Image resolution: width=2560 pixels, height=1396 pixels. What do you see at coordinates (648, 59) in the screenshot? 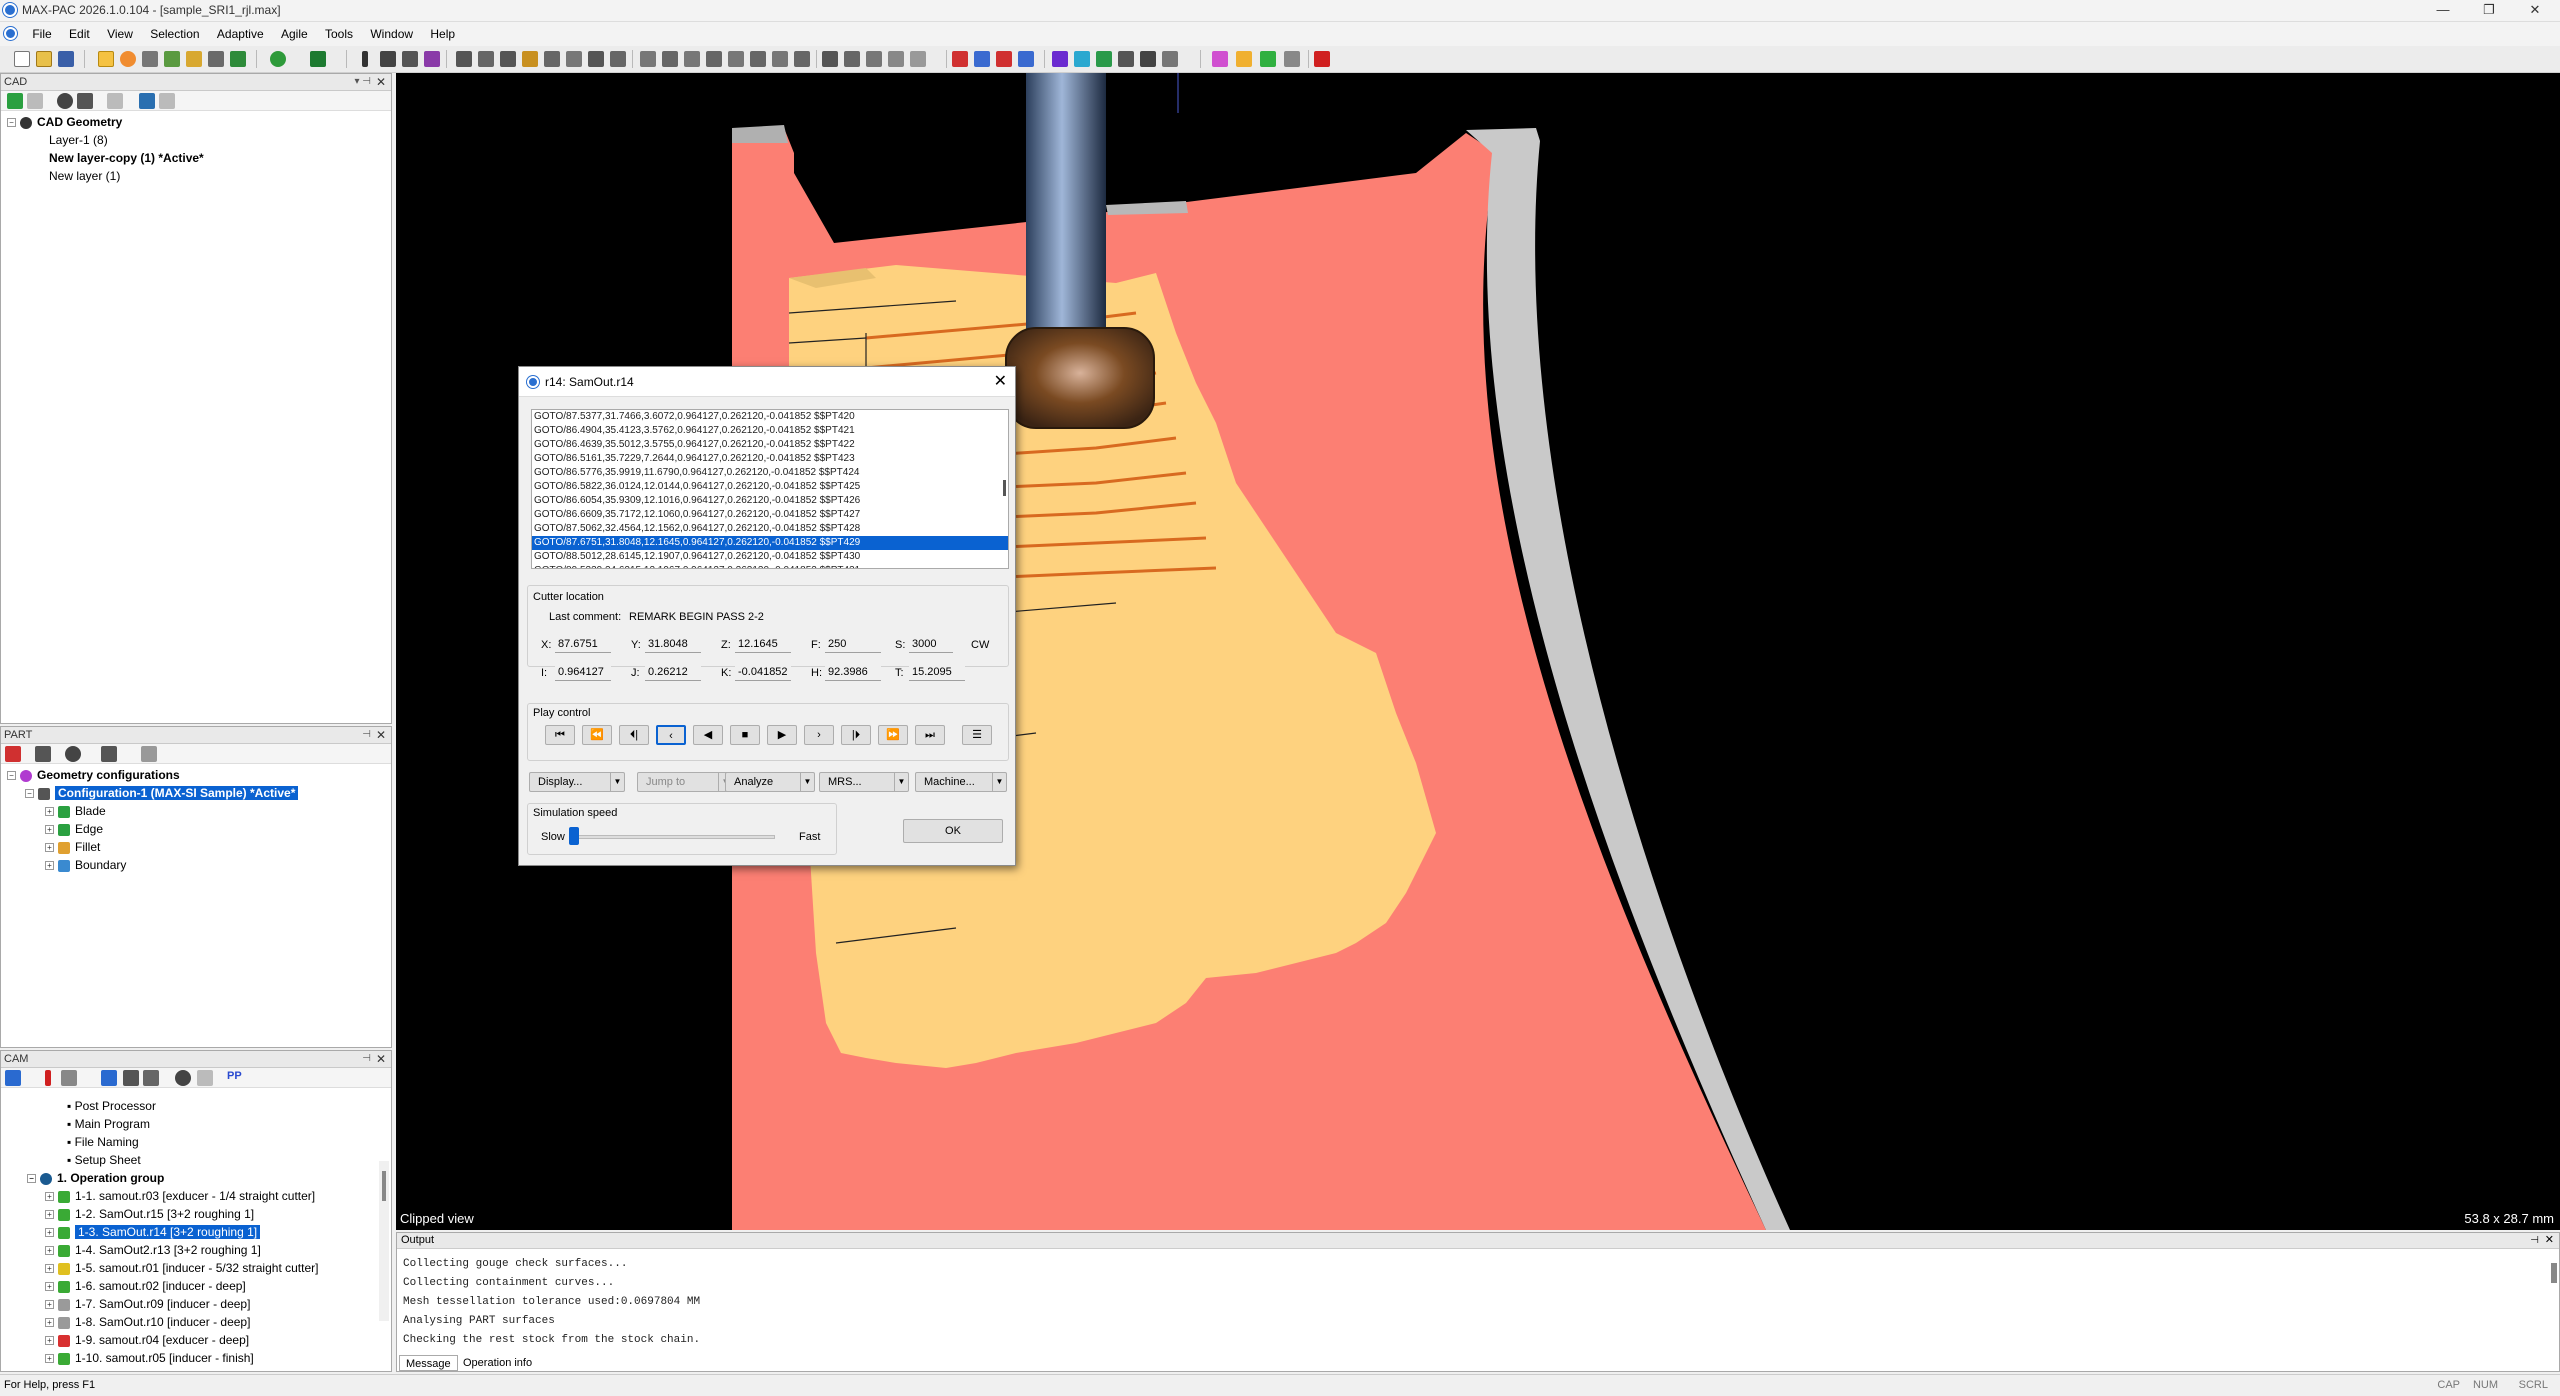
I see `tool-1-icon` at bounding box center [648, 59].